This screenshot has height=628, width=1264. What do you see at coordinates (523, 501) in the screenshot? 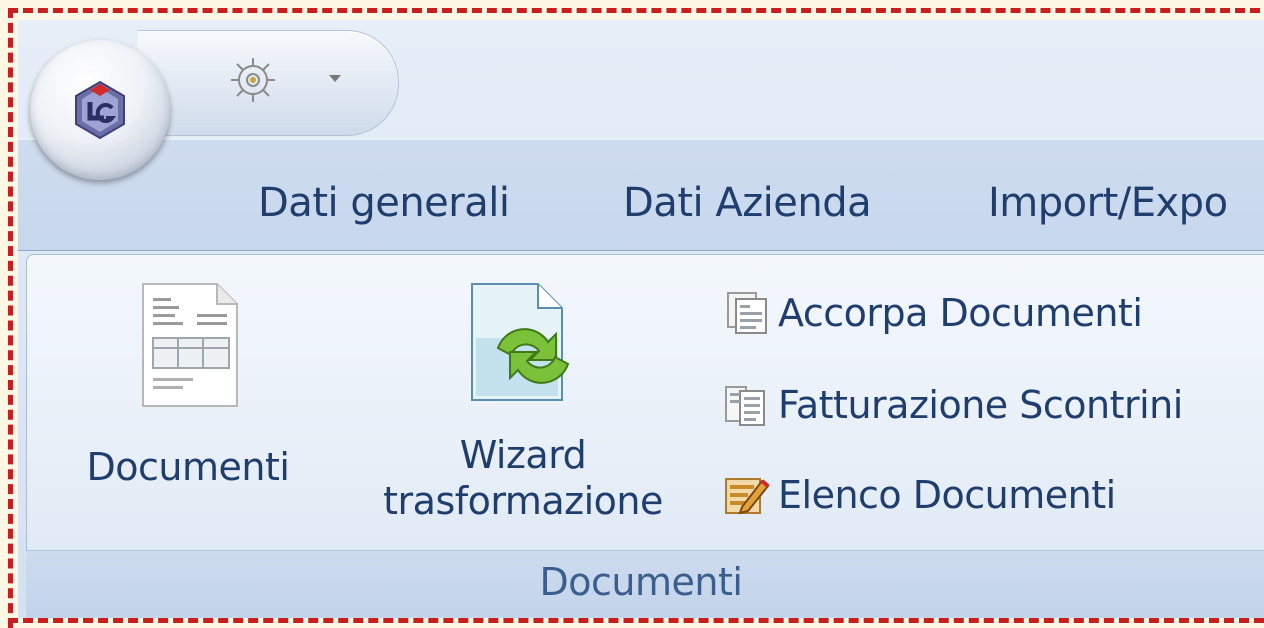
I see `wizard-label-line2: trasformazione` at bounding box center [523, 501].